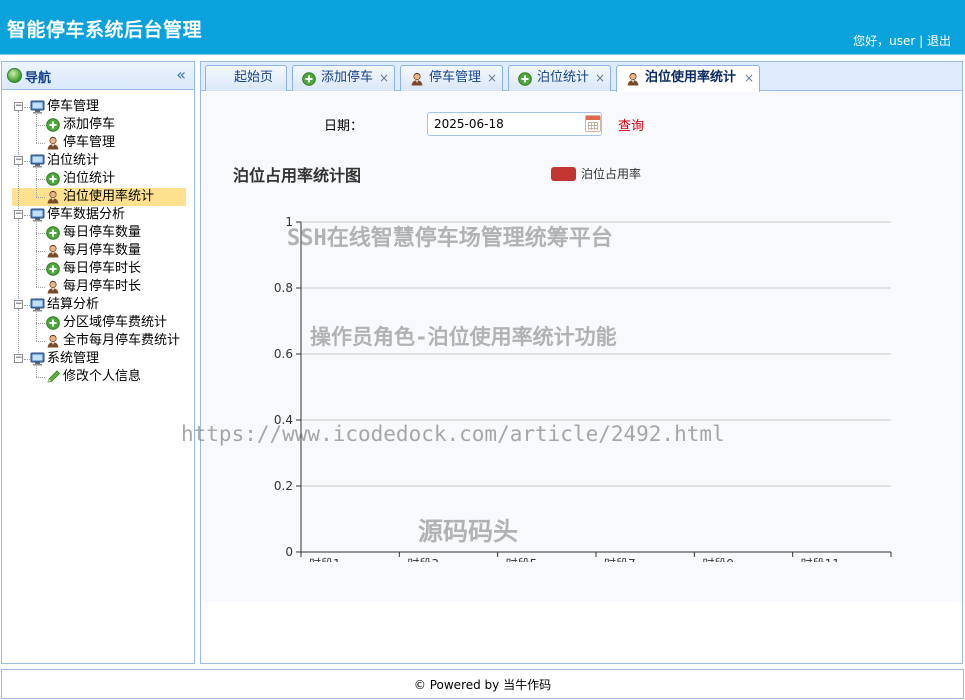 The width and height of the screenshot is (965, 700). Describe the element at coordinates (109, 196) in the screenshot. I see `nav-item-label: 泊位使用率统计` at that location.